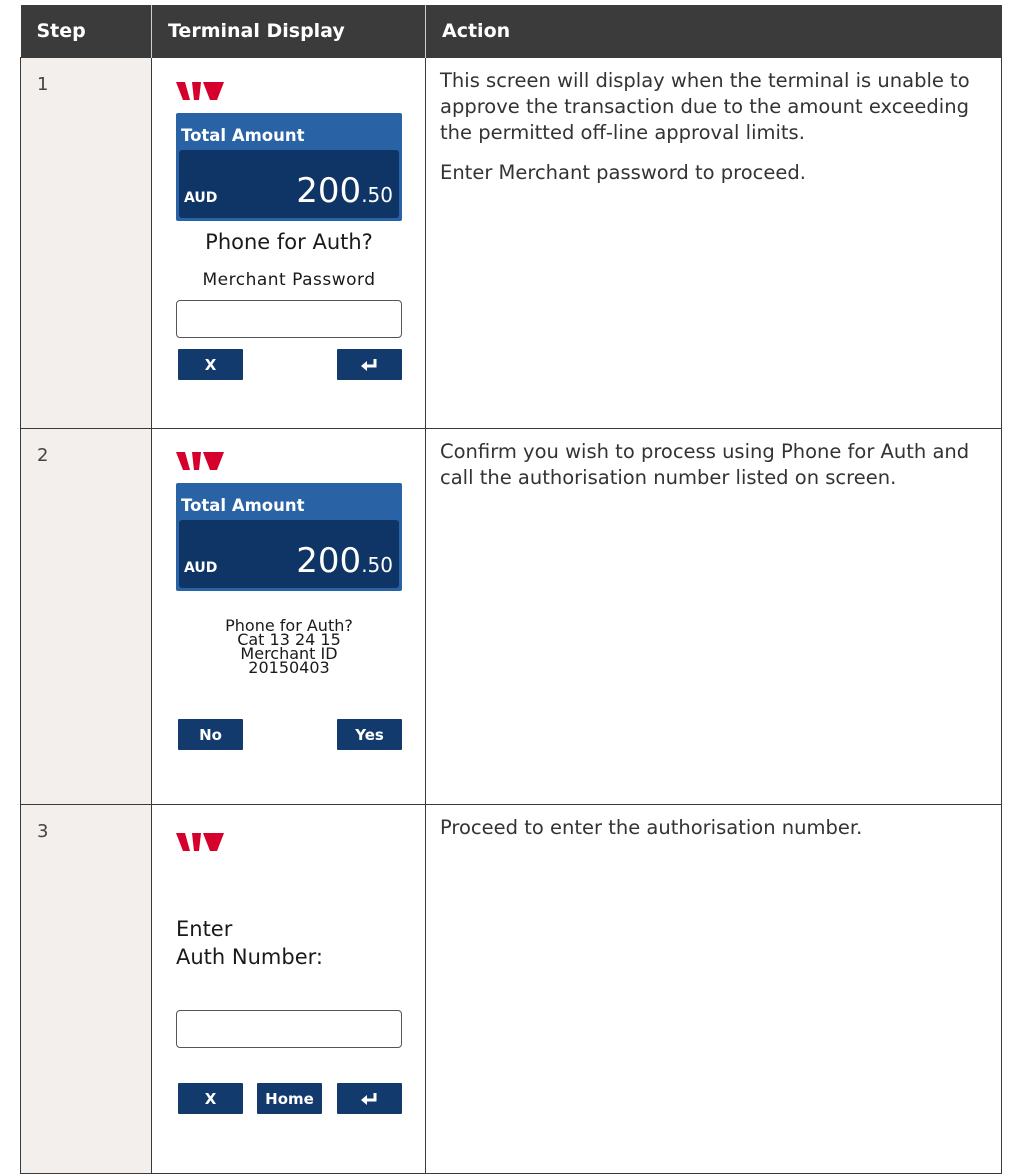 The image size is (1020, 1174). I want to click on merchant-password-field, so click(289, 319).